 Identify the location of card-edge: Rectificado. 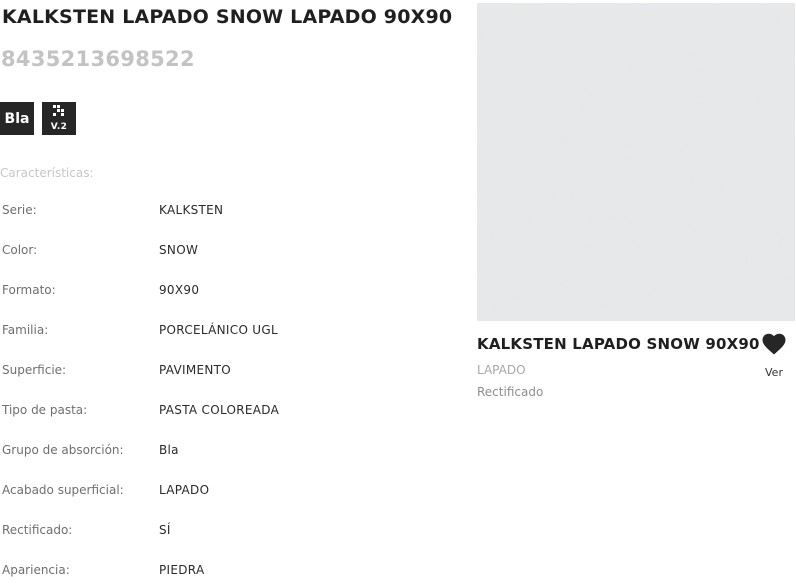
(510, 392).